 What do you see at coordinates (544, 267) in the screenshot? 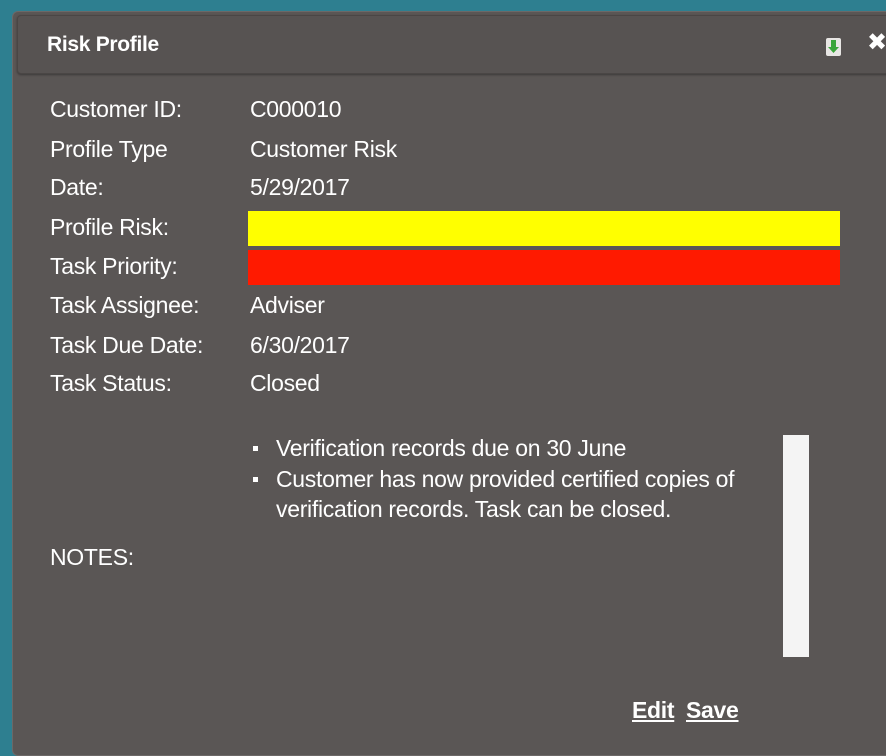
I see `task-priority-indicator` at bounding box center [544, 267].